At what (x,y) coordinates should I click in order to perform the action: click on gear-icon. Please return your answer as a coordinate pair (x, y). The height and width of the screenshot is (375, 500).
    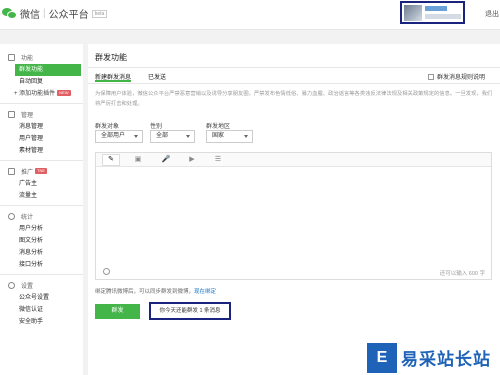
    Looking at the image, I should click on (11, 285).